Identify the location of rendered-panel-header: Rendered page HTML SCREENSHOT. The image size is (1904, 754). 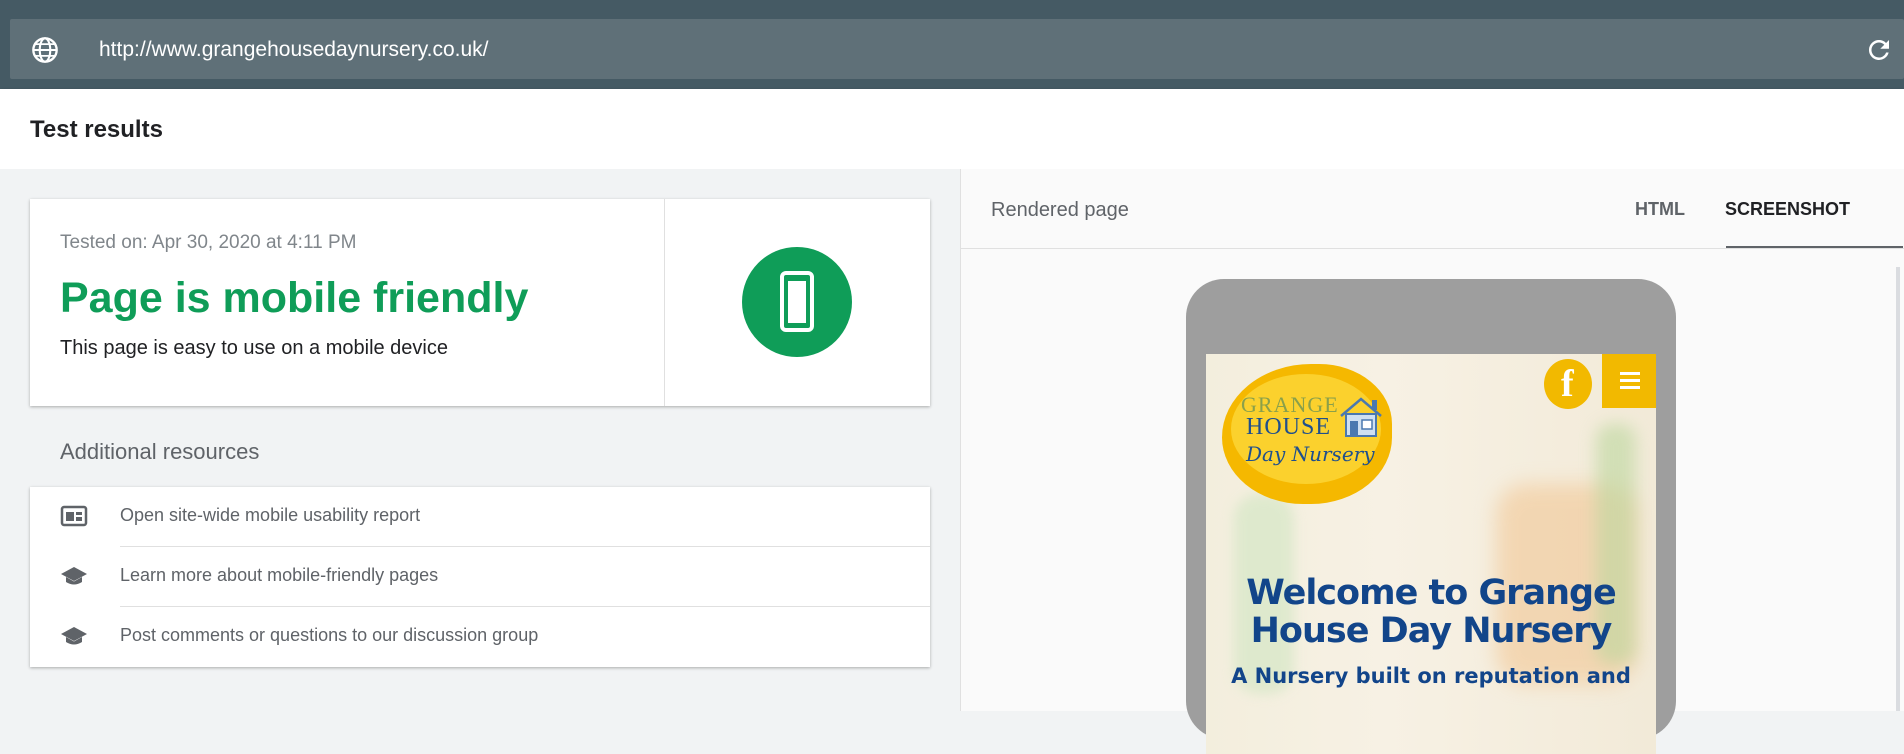
(1432, 209).